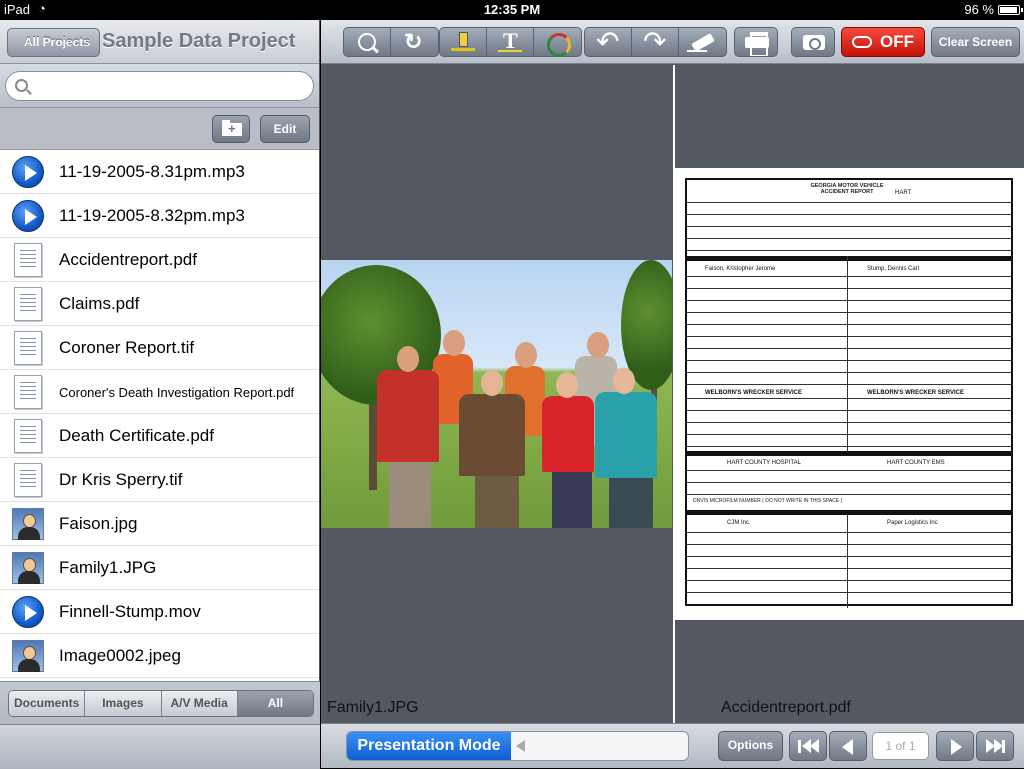  Describe the element at coordinates (159, 524) in the screenshot. I see `file-item: Faison.jpg` at that location.